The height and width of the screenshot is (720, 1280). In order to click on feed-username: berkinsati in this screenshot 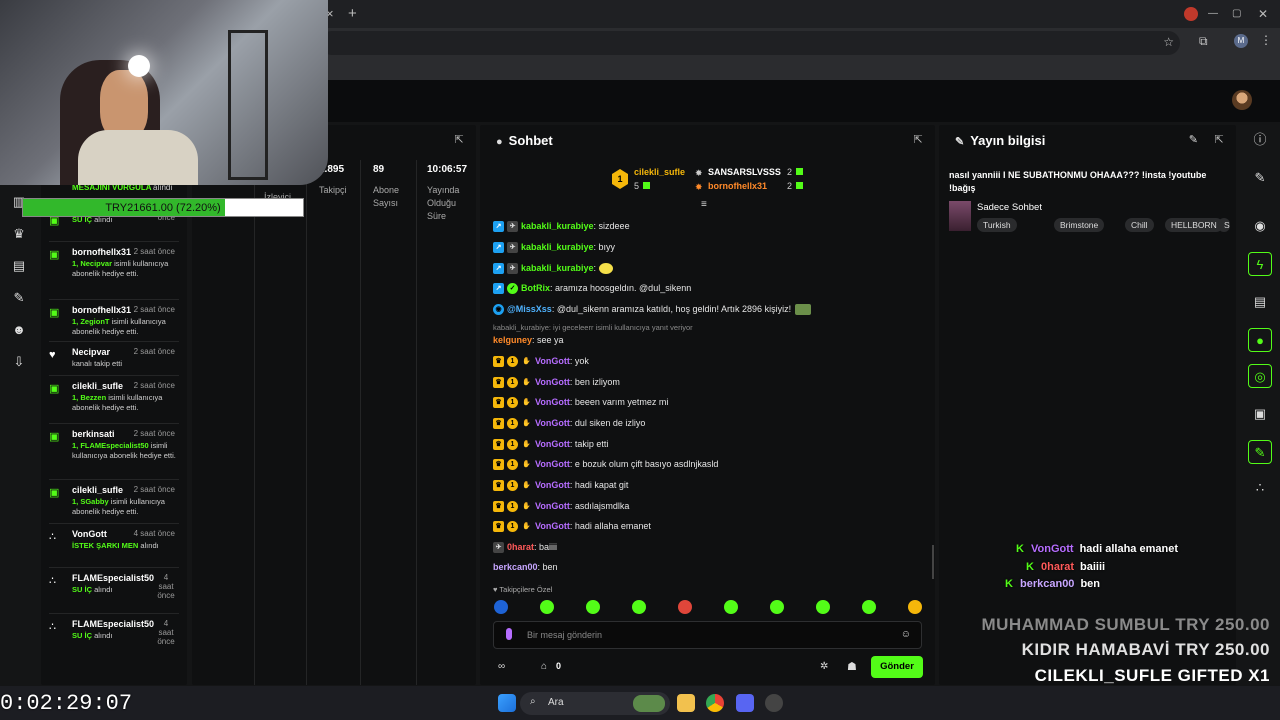, I will do `click(93, 434)`.